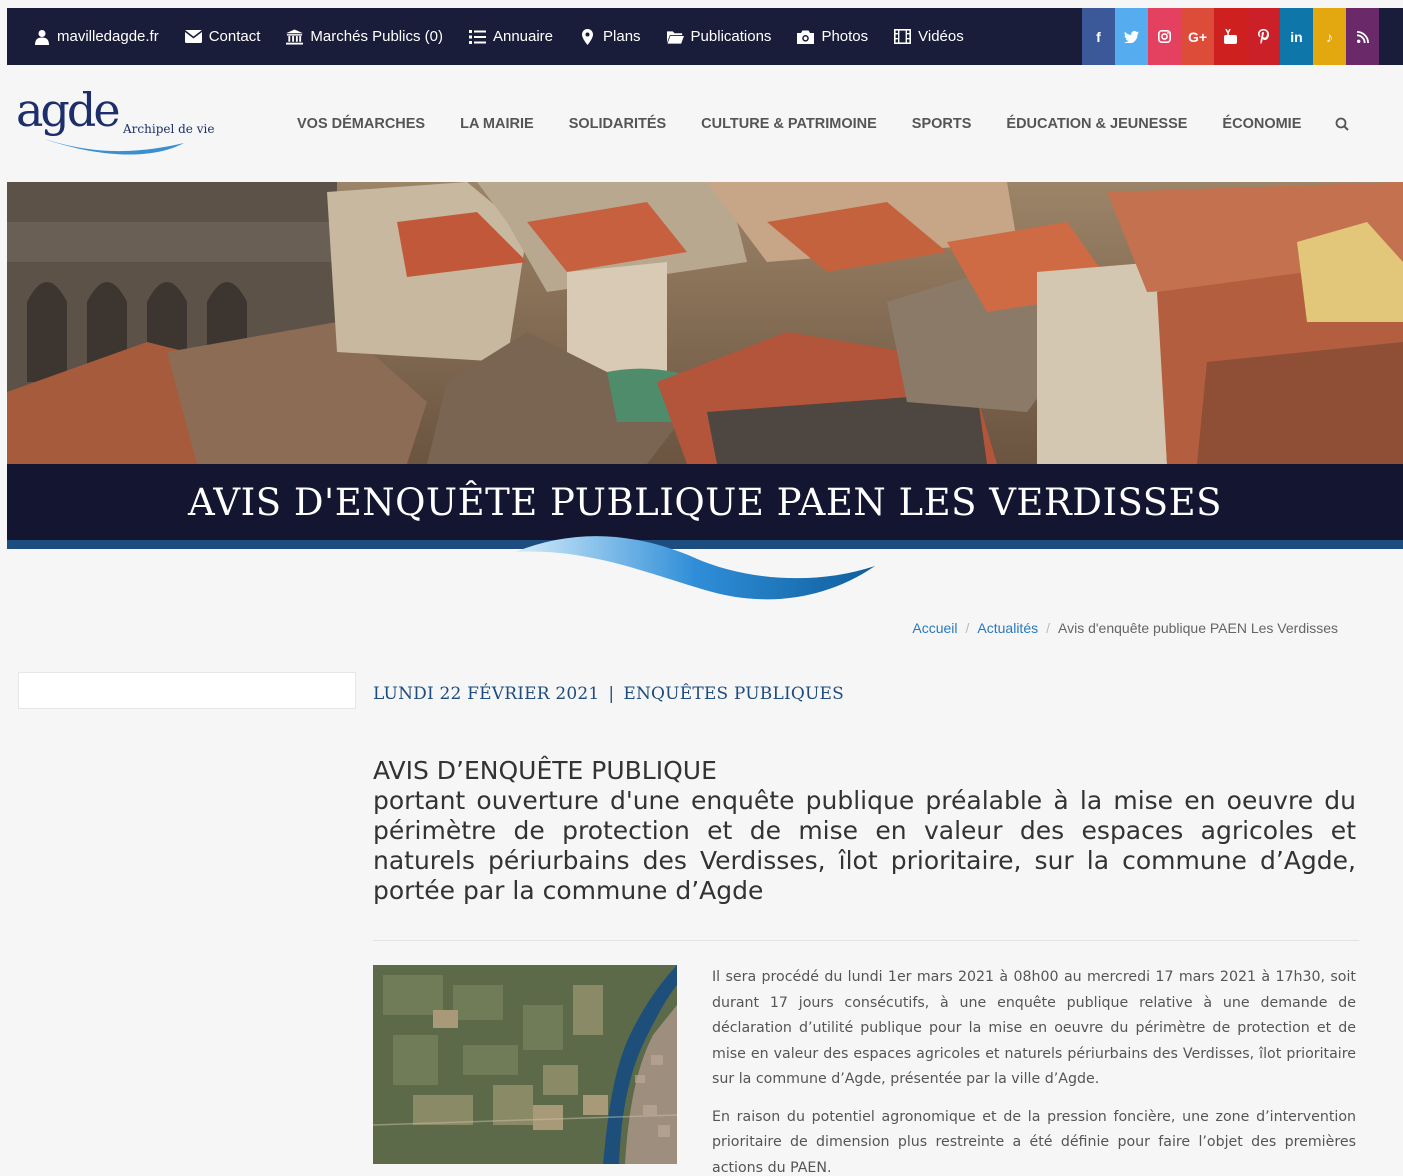 This screenshot has height=1176, width=1403. What do you see at coordinates (1296, 36) in the screenshot?
I see `linkedin-icon: in` at bounding box center [1296, 36].